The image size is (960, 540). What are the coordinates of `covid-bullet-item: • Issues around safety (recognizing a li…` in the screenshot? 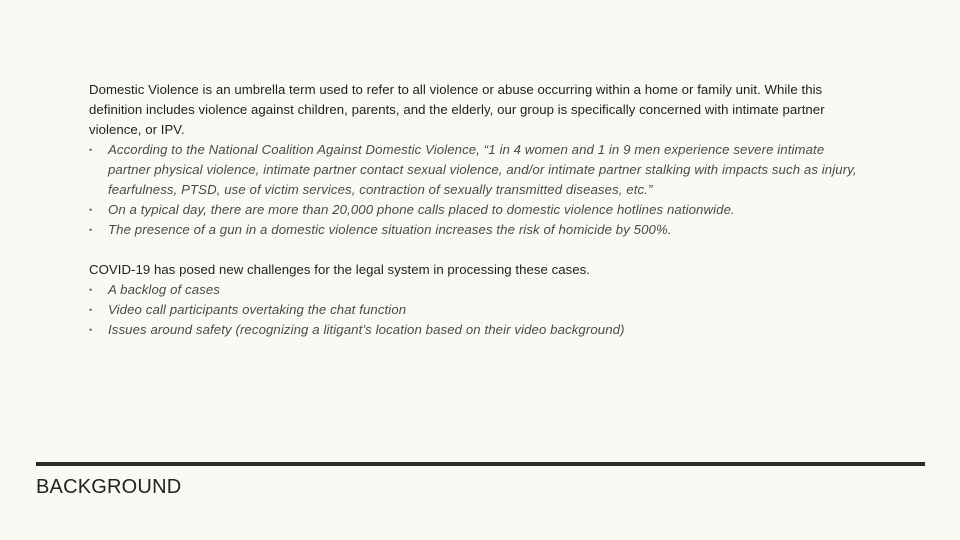 It's located at (479, 330).